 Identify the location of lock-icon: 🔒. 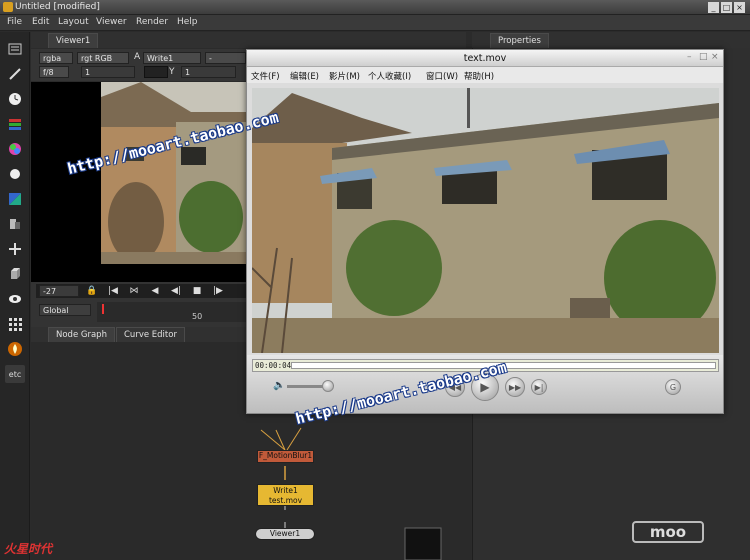
(92, 291).